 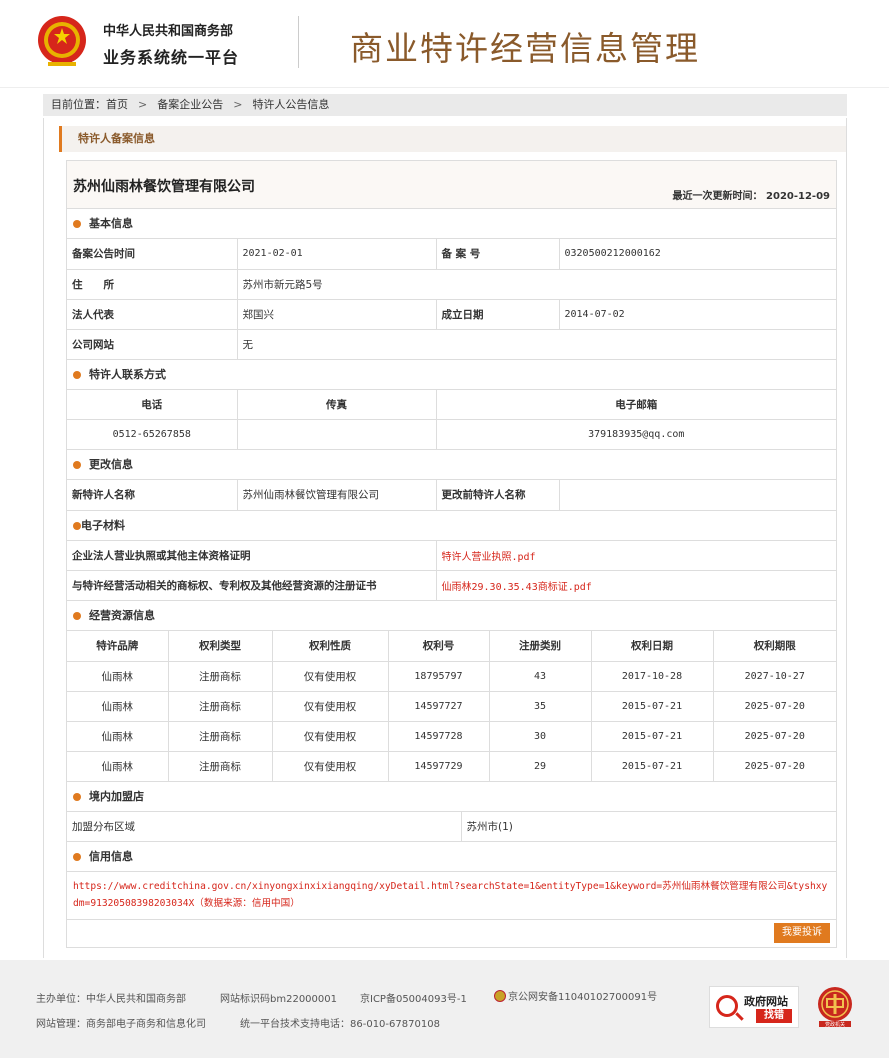 What do you see at coordinates (127, 374) in the screenshot?
I see `contact-label: 特许人联系方式` at bounding box center [127, 374].